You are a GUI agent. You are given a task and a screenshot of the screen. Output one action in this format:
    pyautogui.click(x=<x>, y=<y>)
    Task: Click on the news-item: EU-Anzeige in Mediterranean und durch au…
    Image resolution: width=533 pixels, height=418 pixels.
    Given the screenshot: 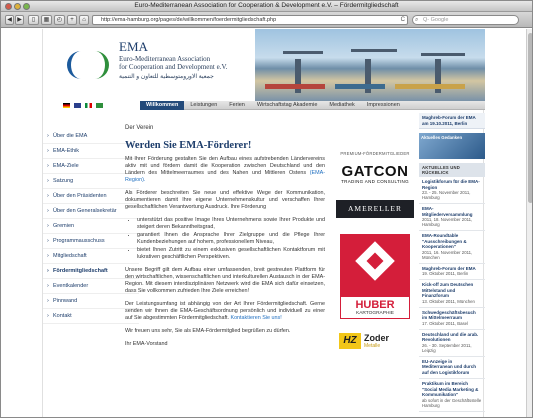 What is the action you would take?
    pyautogui.click(x=452, y=368)
    